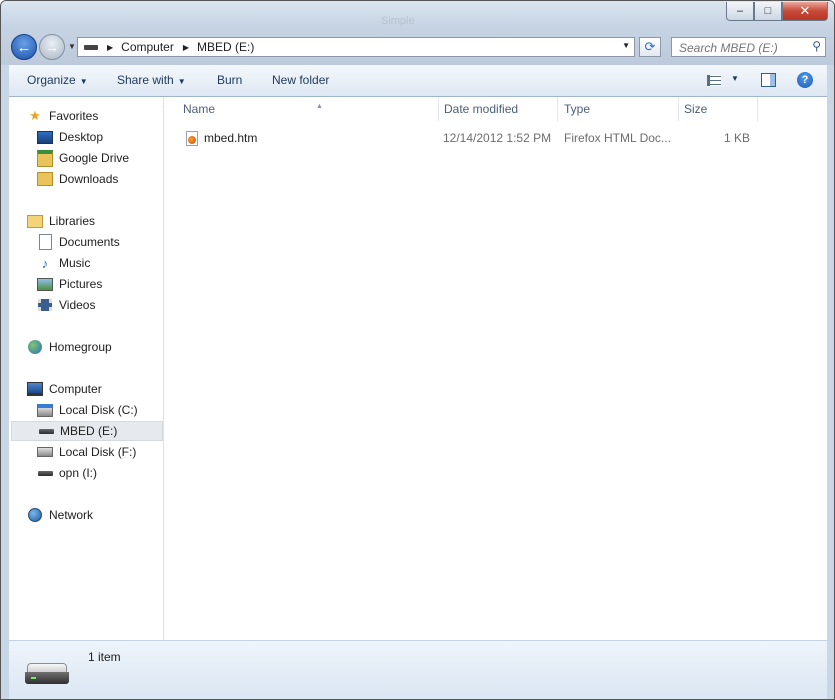  I want to click on nav-homegroup-label: Homegroup, so click(80, 347).